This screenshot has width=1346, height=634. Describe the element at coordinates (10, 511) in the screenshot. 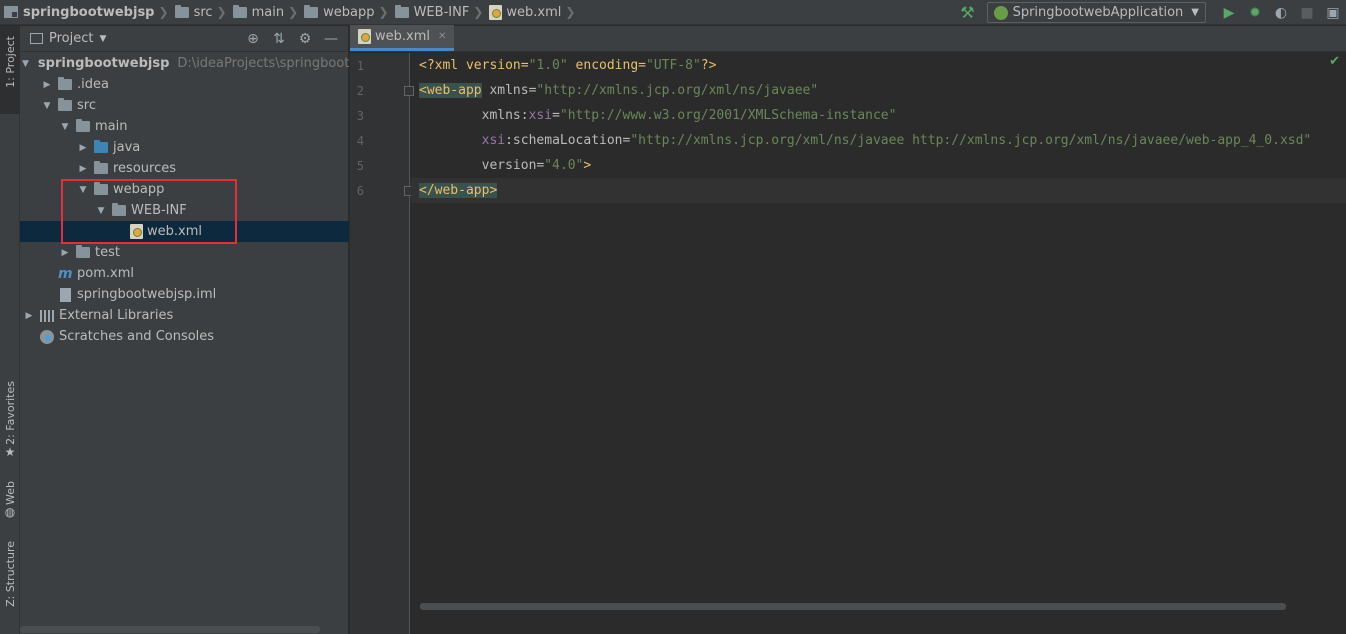

I see `globe-icon: ◍` at that location.